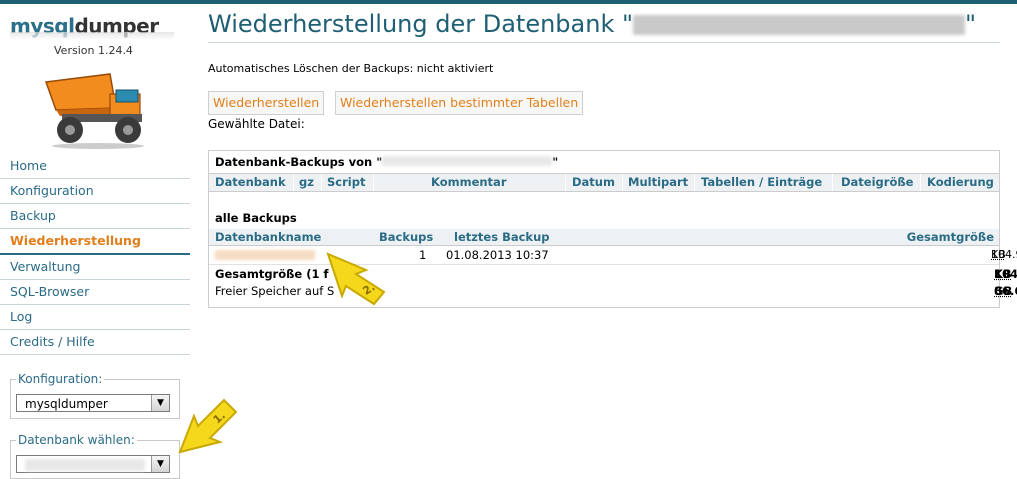 The image size is (1017, 479). Describe the element at coordinates (256, 124) in the screenshot. I see `selected-file-label: Gewählte Datei:` at that location.